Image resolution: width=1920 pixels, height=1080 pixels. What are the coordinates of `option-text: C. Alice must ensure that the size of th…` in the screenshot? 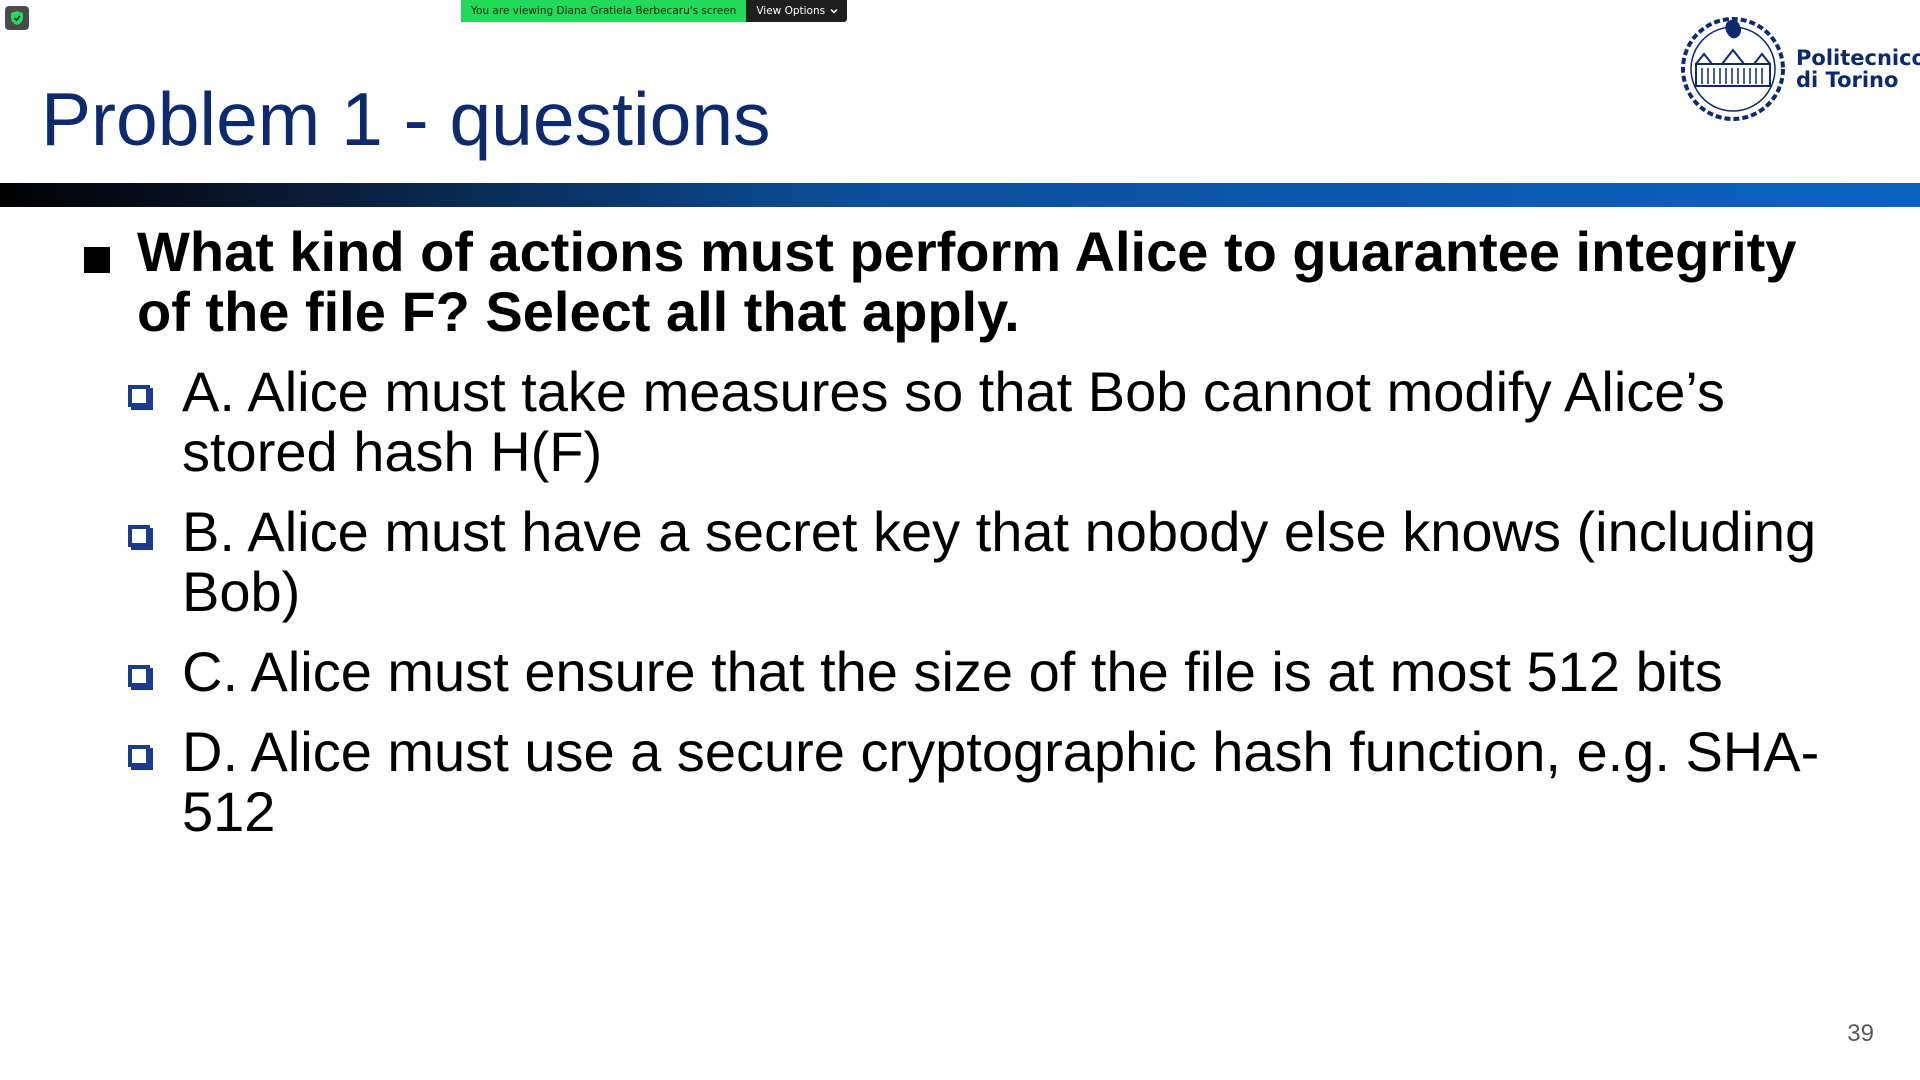 It's located at (952, 671).